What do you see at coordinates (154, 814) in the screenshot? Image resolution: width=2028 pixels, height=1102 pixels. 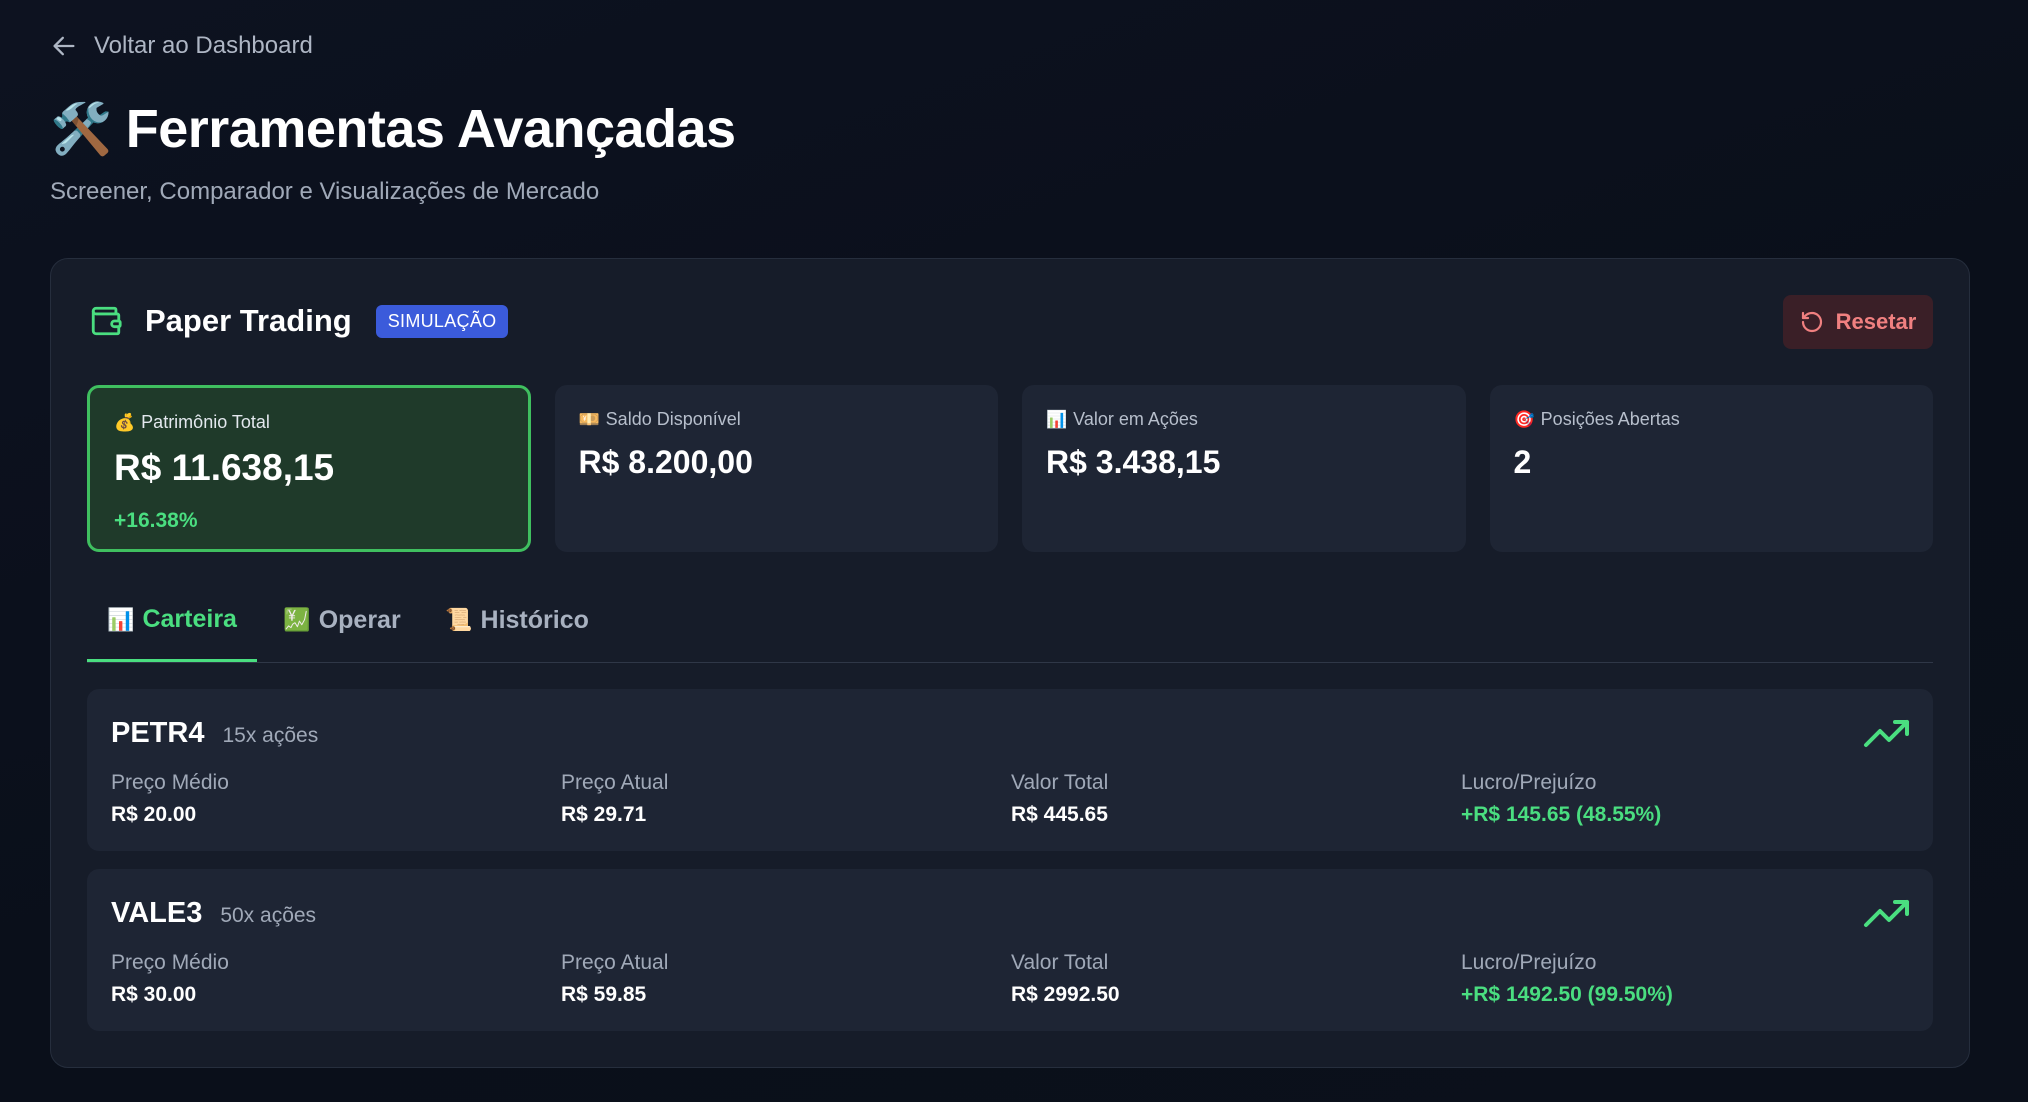 I see `avg-price-value: R$ 20.00` at bounding box center [154, 814].